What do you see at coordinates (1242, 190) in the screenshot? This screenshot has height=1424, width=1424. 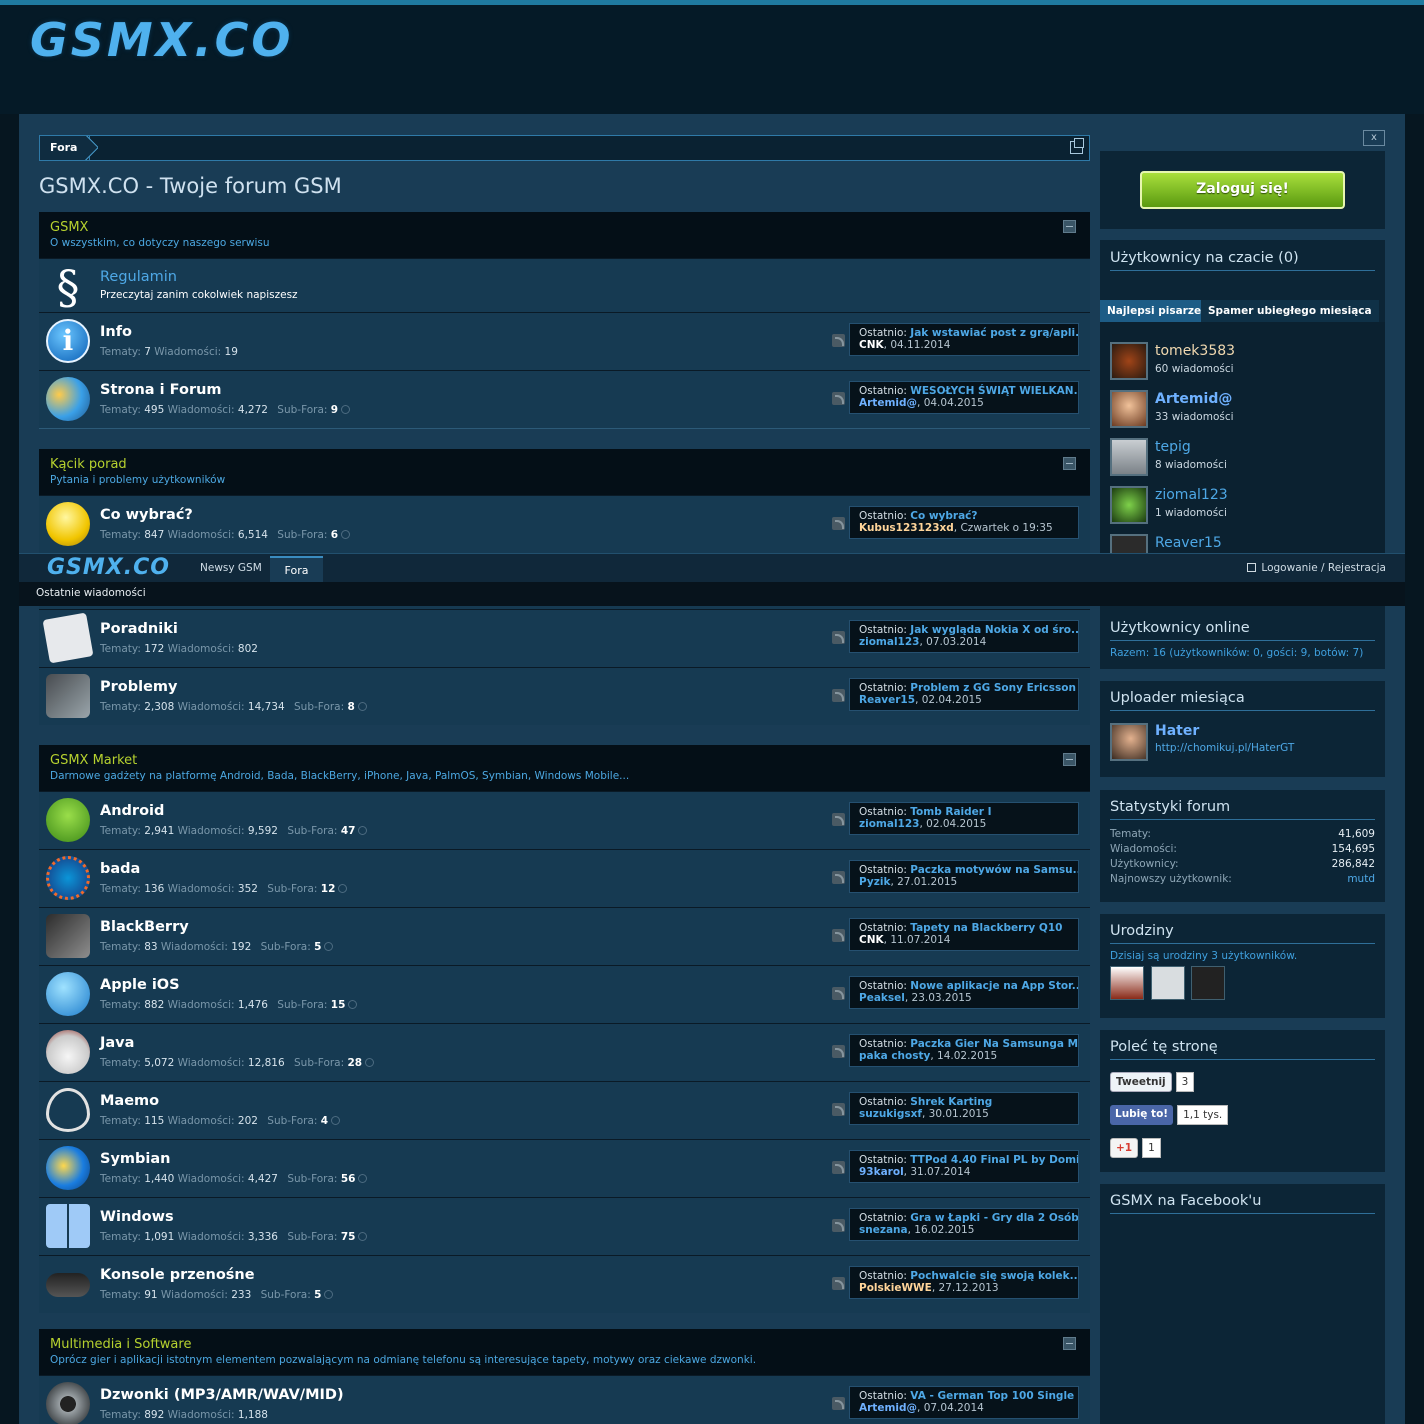 I see `login-button: Zaloguj się!` at bounding box center [1242, 190].